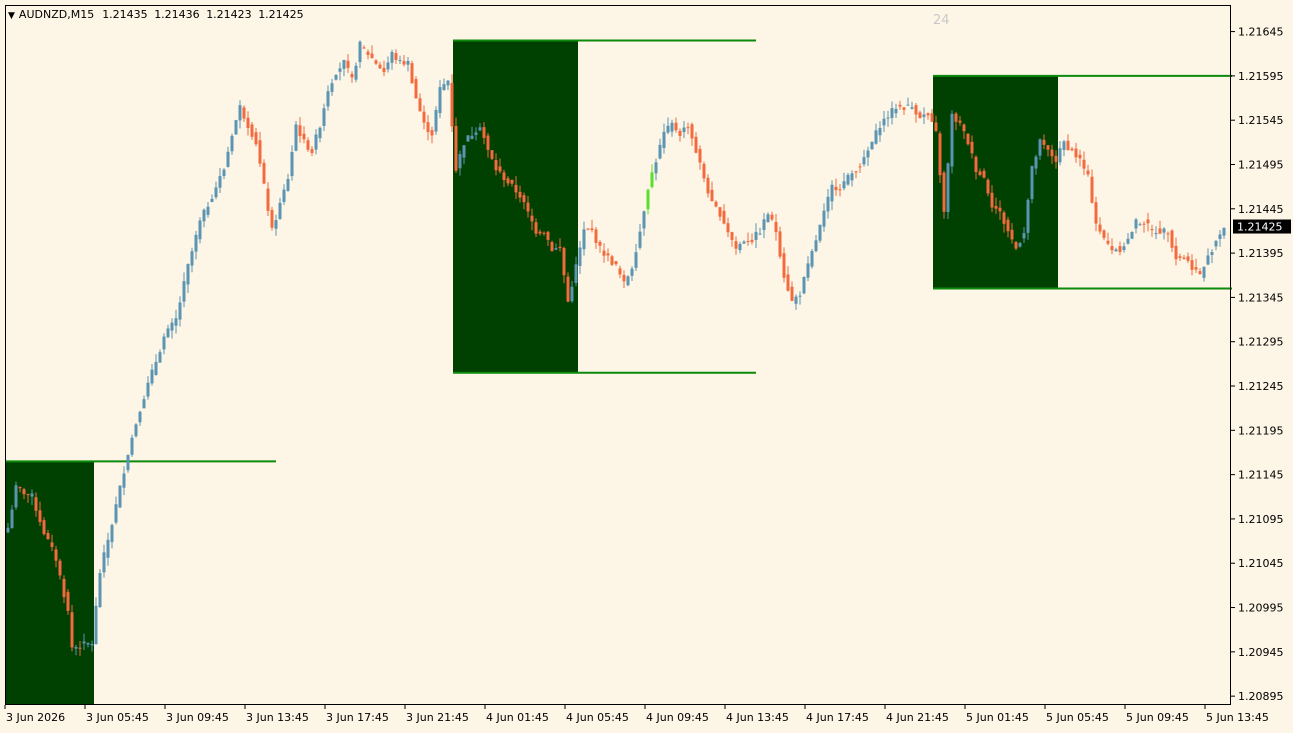 The image size is (1293, 733). Describe the element at coordinates (1261, 475) in the screenshot. I see `y-tick-label: 1.21145` at that location.